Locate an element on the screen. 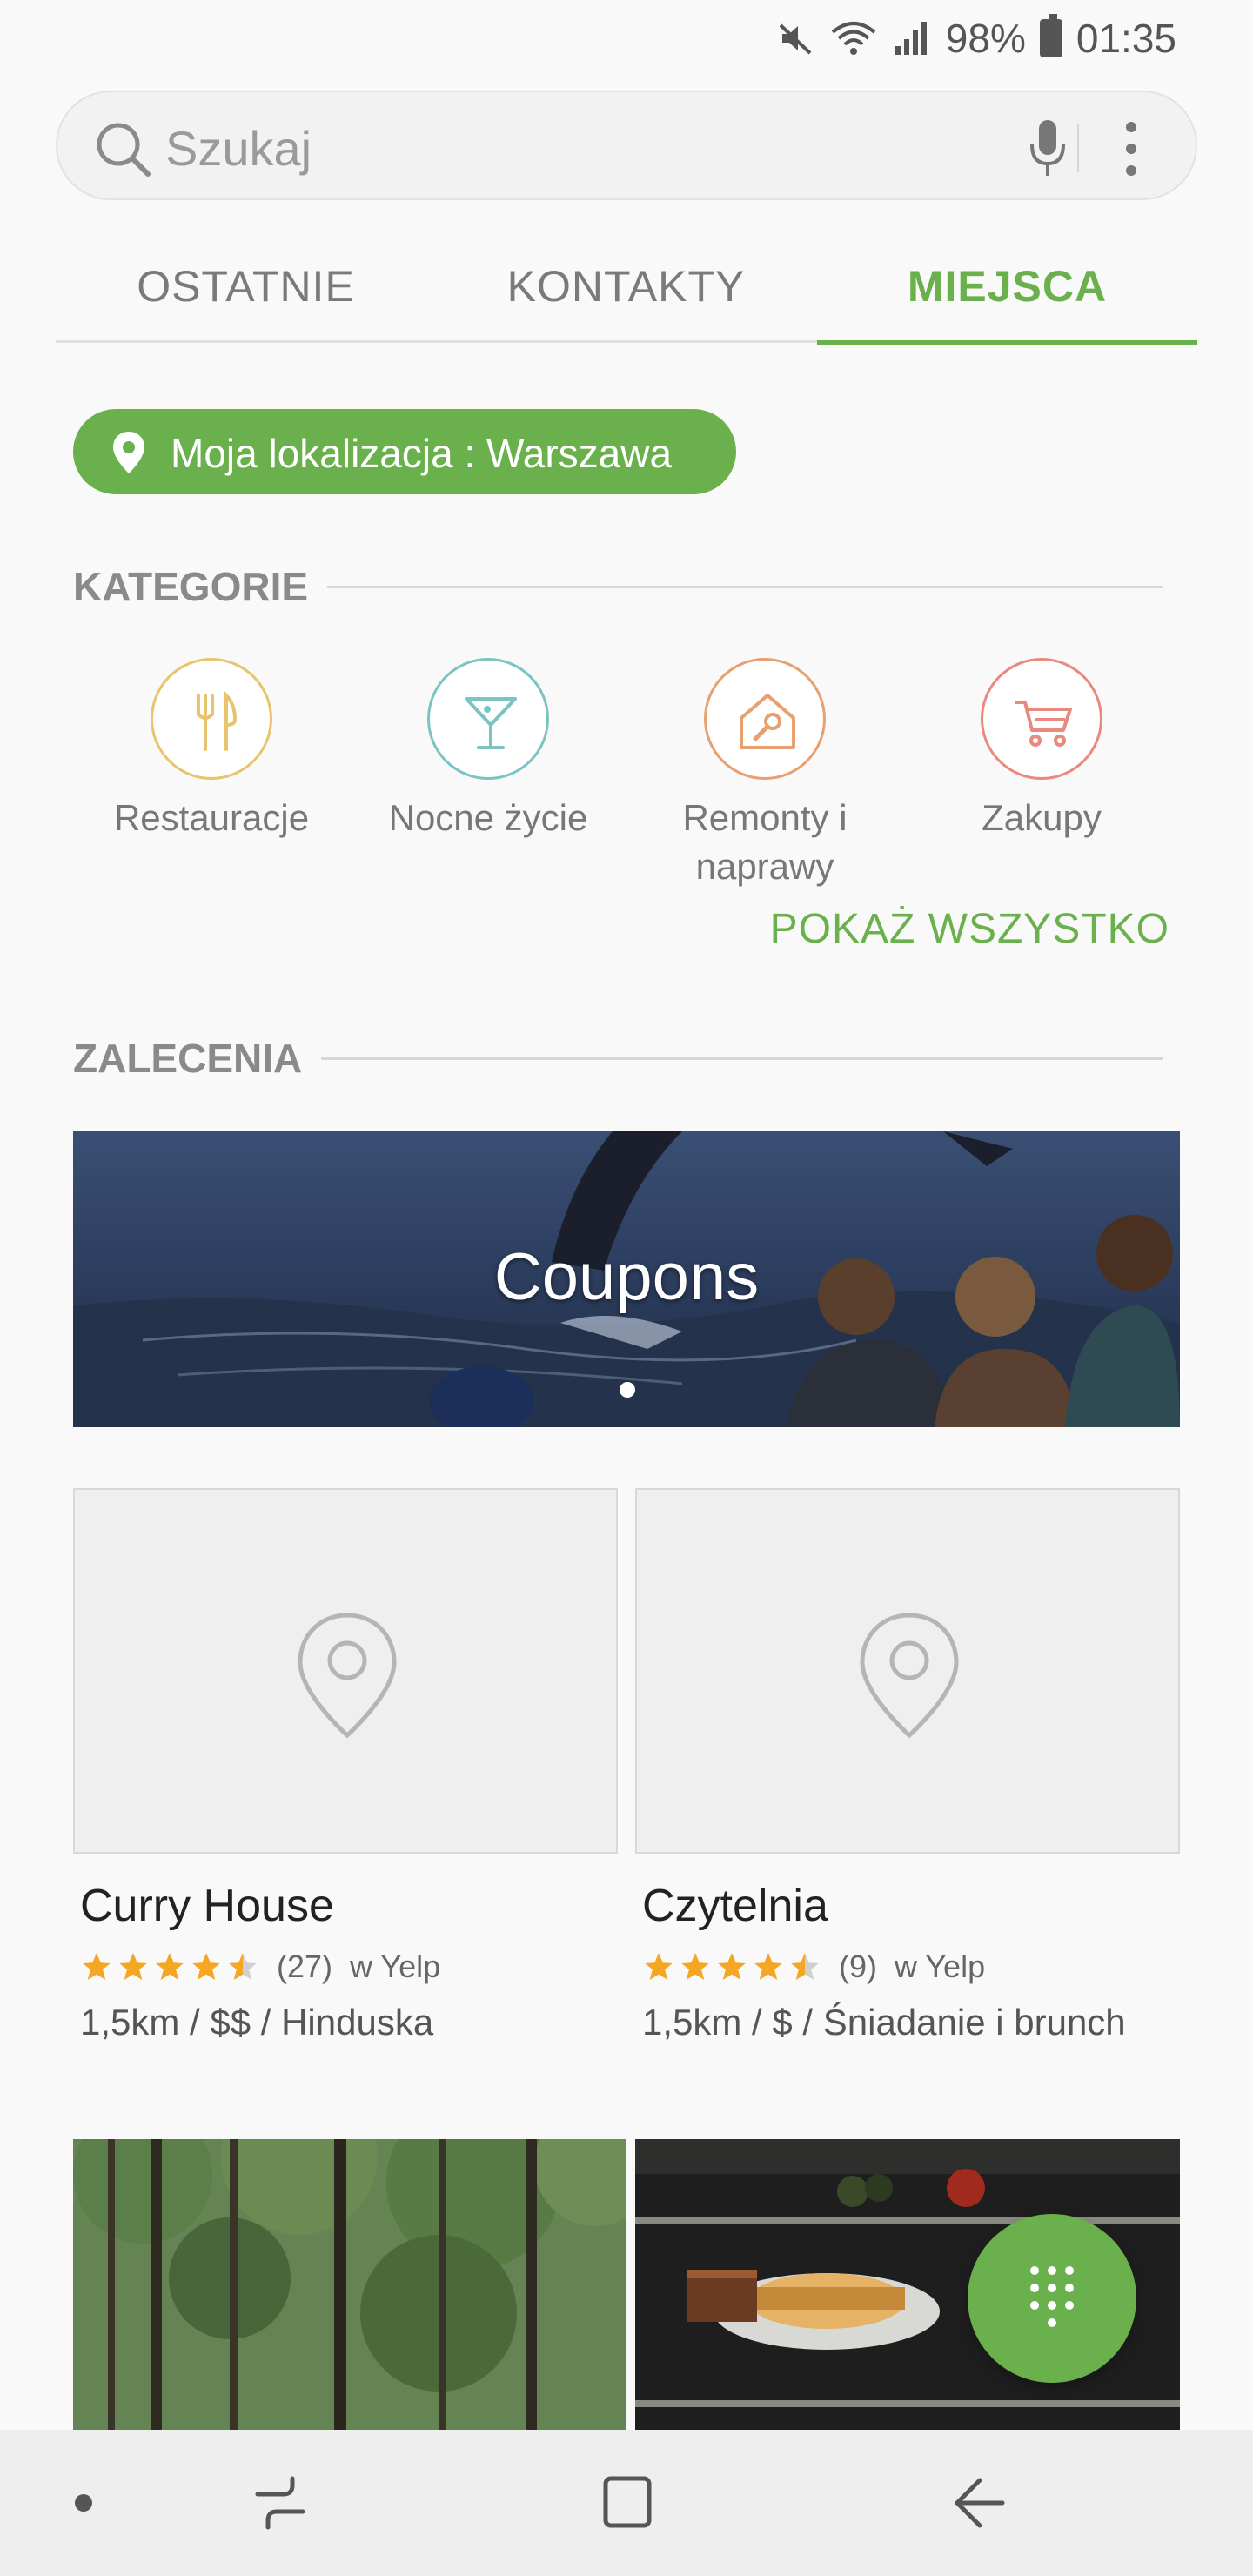  tab-recent: OSTATNIE is located at coordinates (246, 286).